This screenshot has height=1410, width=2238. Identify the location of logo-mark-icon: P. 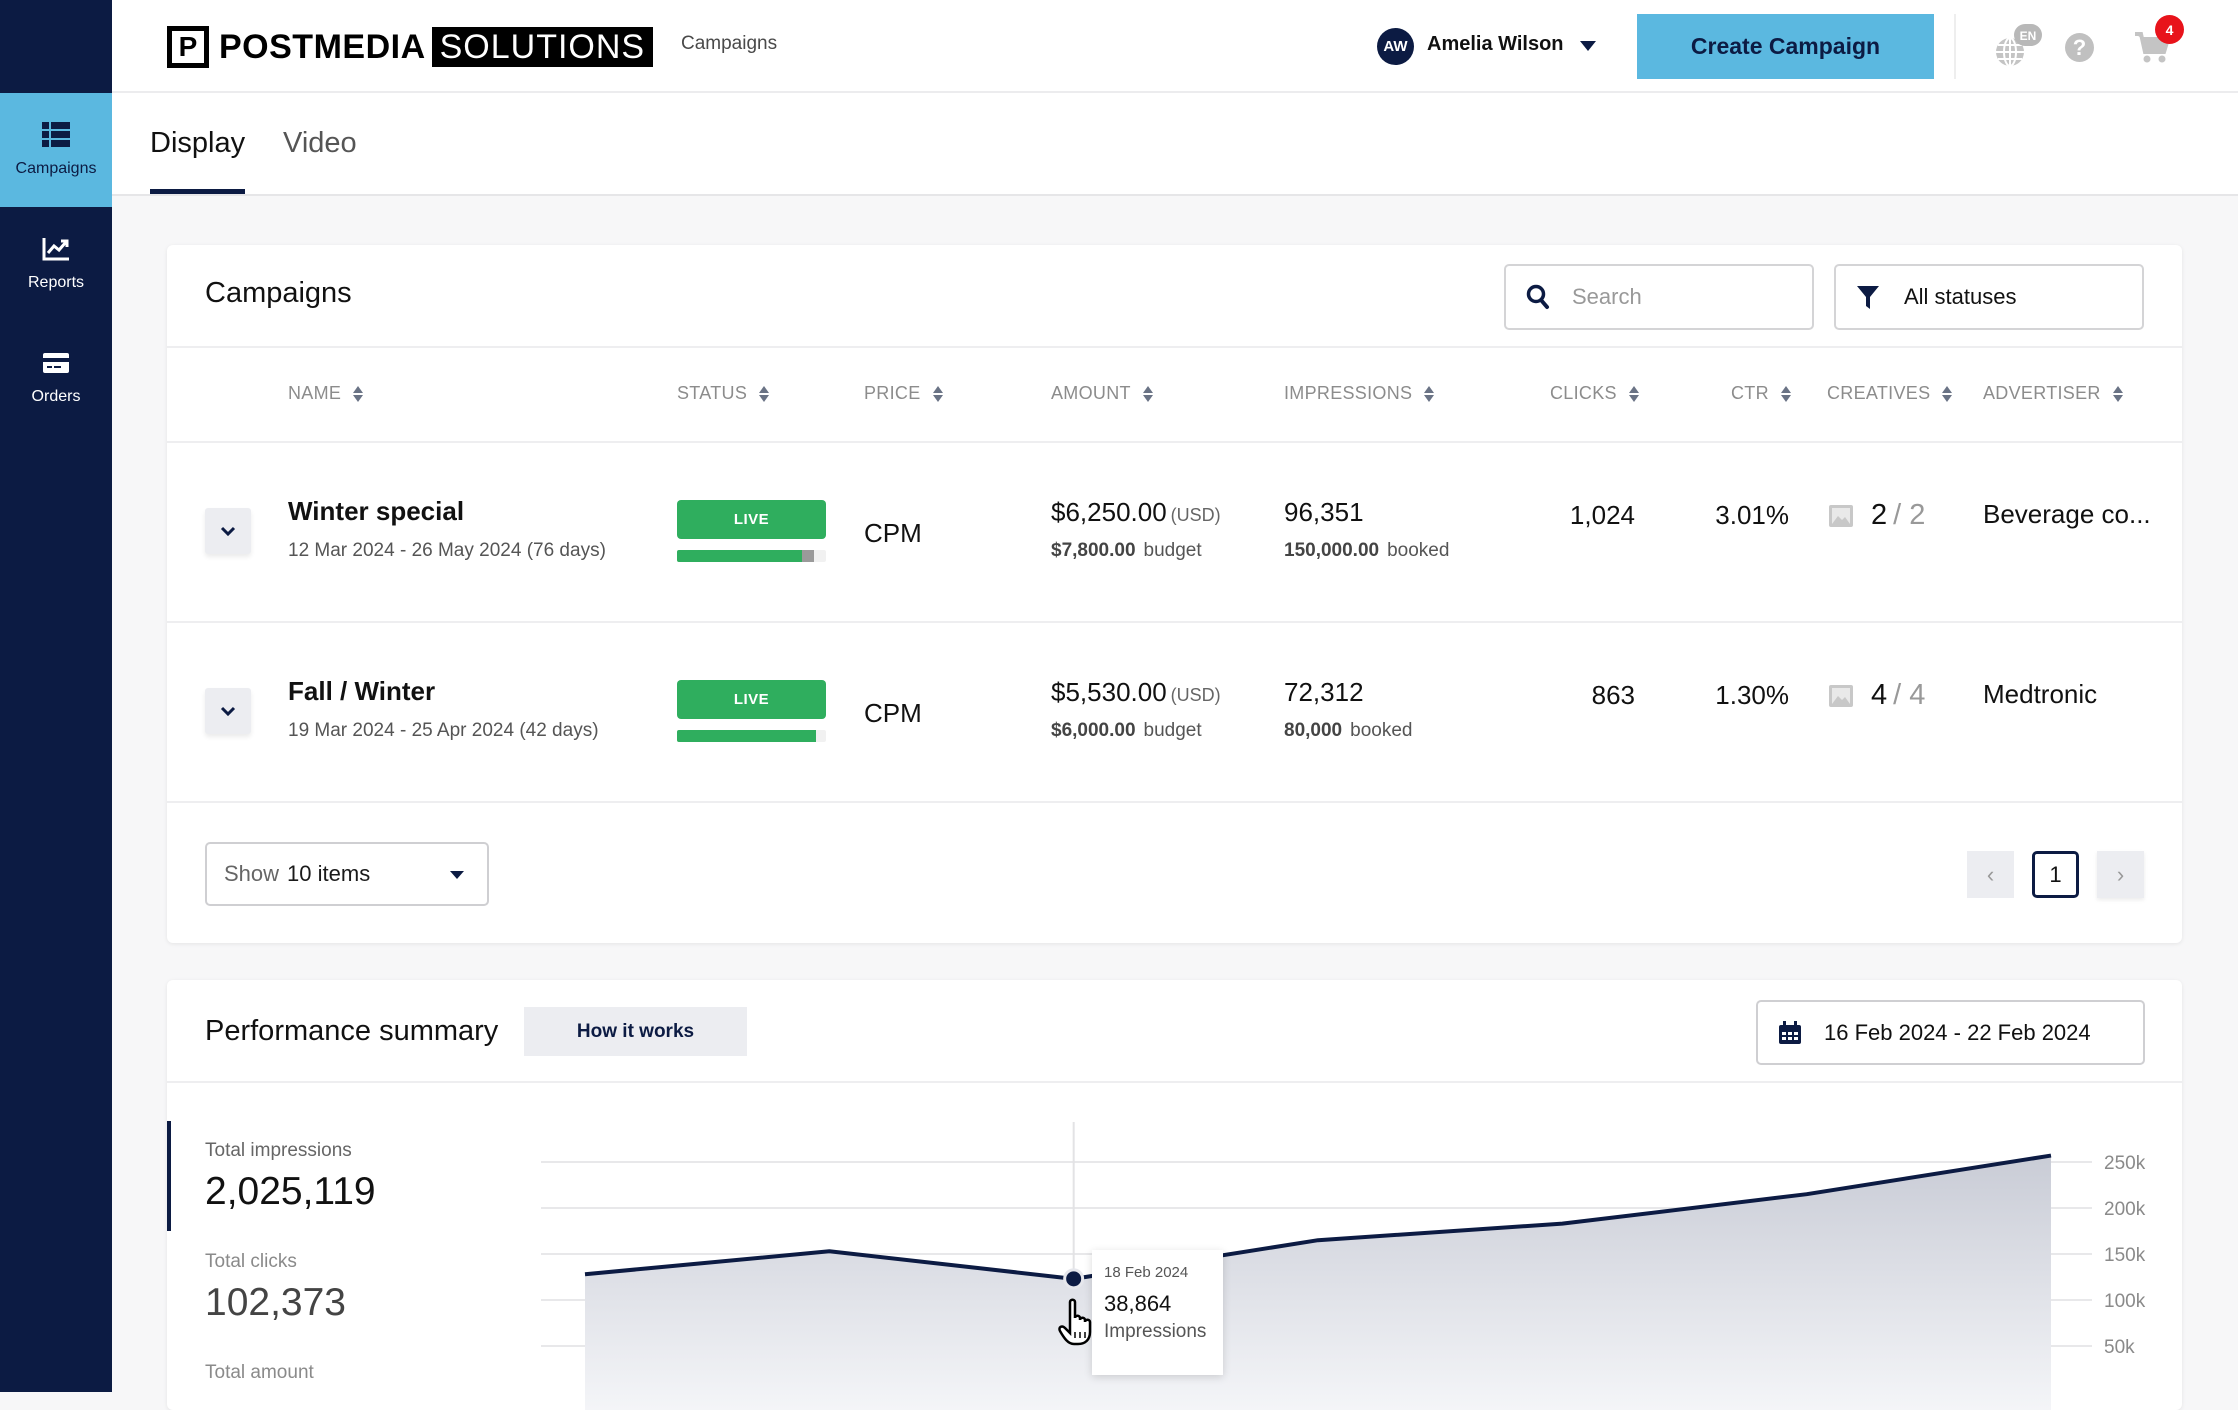
(188, 47).